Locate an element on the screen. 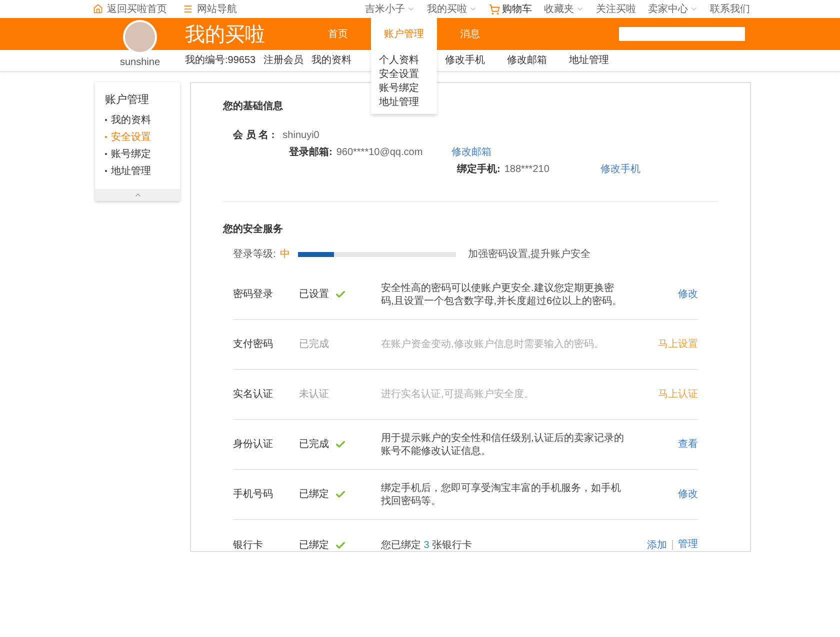 This screenshot has height=637, width=840. top-link: 购物车 is located at coordinates (510, 9).